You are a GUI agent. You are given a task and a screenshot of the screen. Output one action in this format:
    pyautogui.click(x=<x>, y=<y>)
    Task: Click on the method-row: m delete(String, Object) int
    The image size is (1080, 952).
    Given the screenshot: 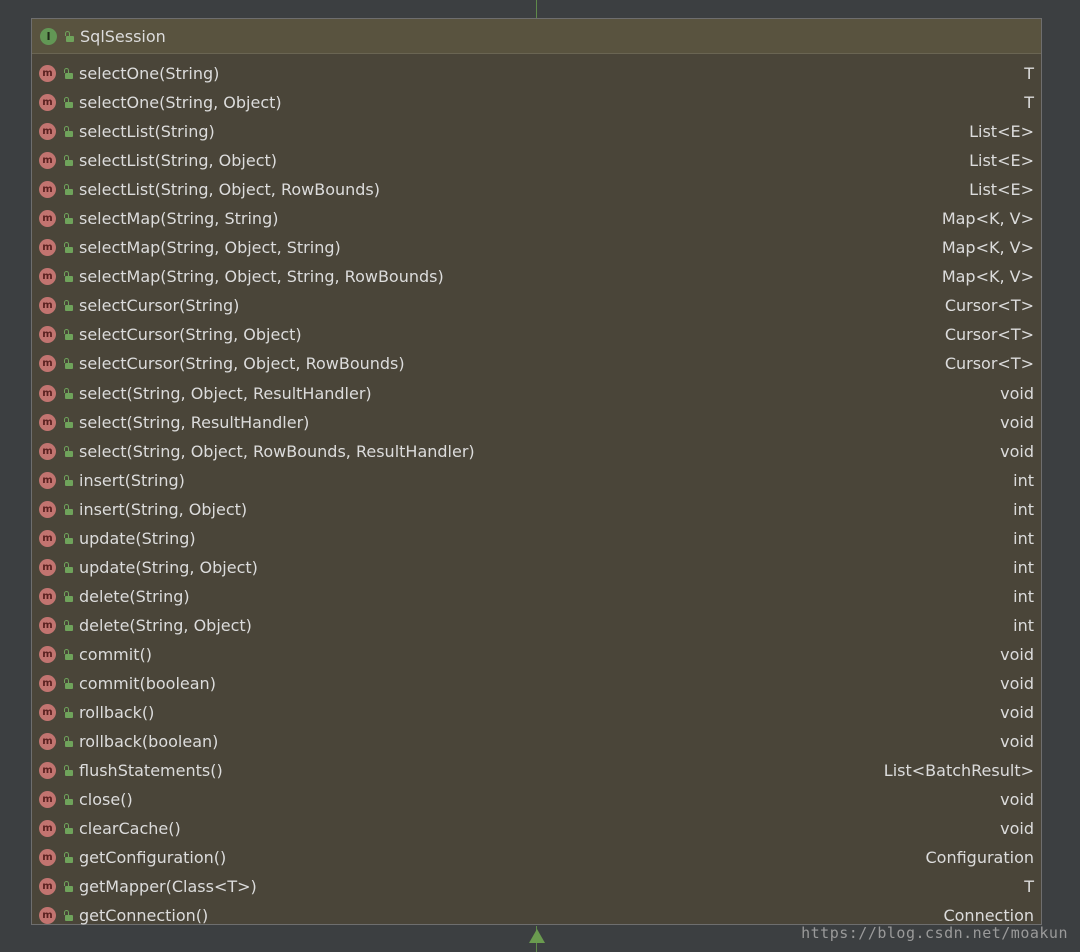 What is the action you would take?
    pyautogui.click(x=536, y=625)
    